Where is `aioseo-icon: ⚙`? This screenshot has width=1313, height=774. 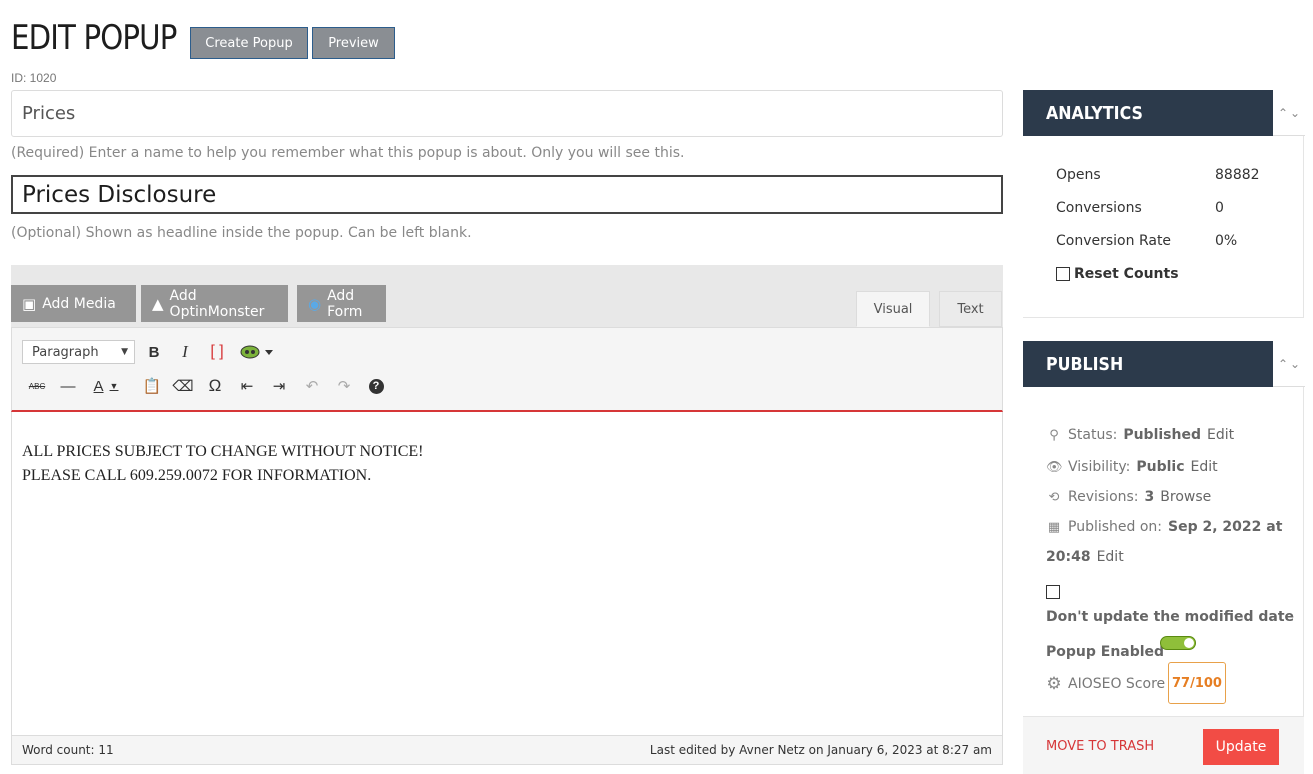 aioseo-icon: ⚙ is located at coordinates (1054, 684).